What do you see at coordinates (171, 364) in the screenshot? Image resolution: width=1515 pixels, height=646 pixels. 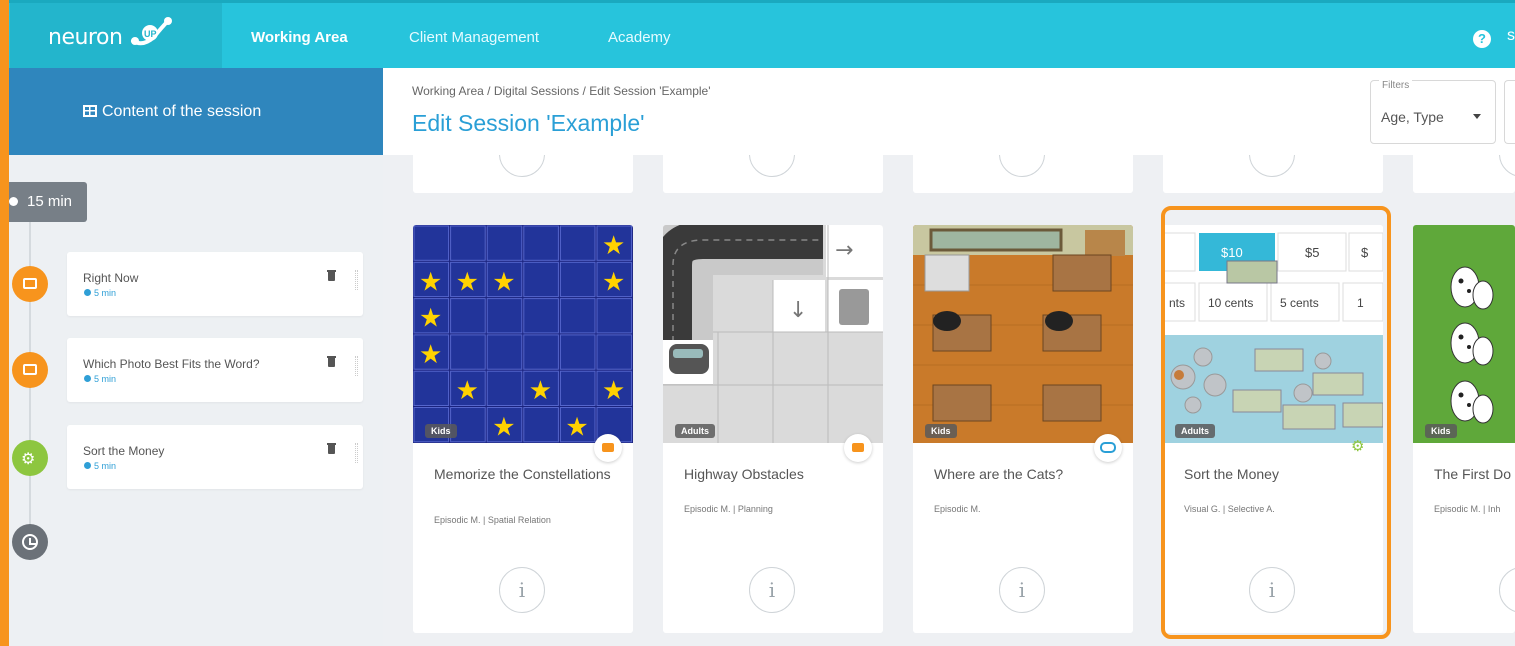 I see `session-item-name: Which Photo Best Fits the Word?` at bounding box center [171, 364].